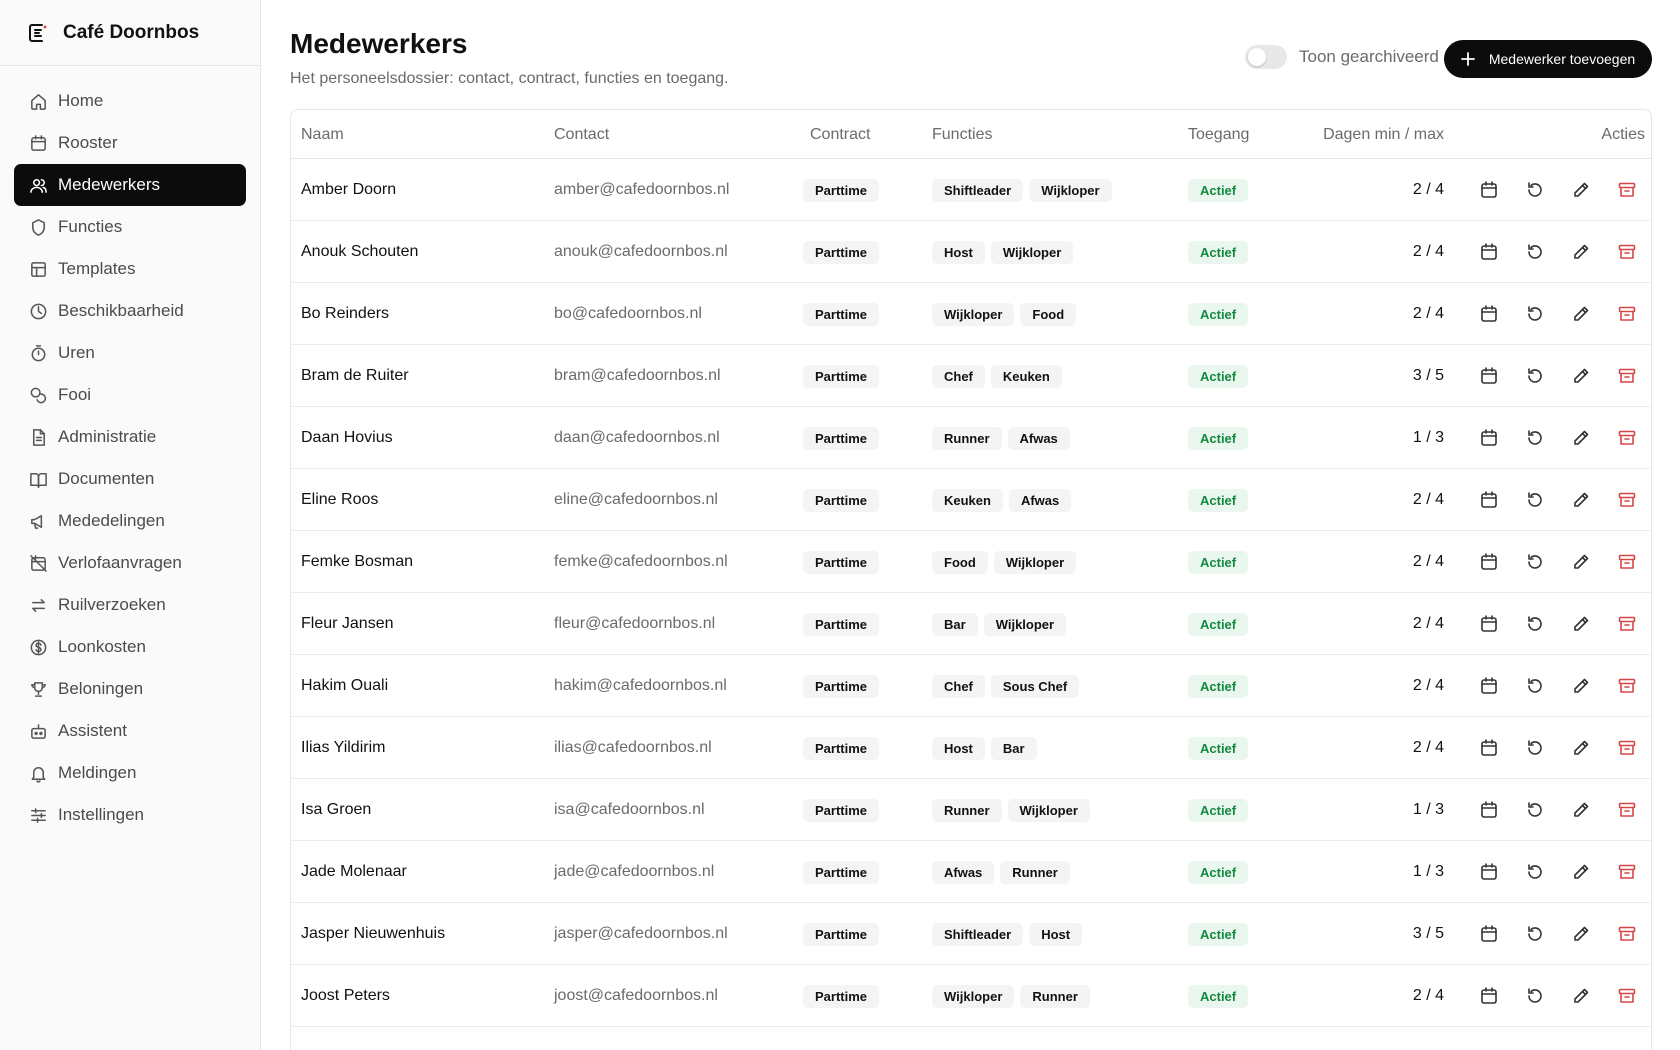 This screenshot has width=1680, height=1050. What do you see at coordinates (1218, 134) in the screenshot?
I see `column-header-access: Toegang` at bounding box center [1218, 134].